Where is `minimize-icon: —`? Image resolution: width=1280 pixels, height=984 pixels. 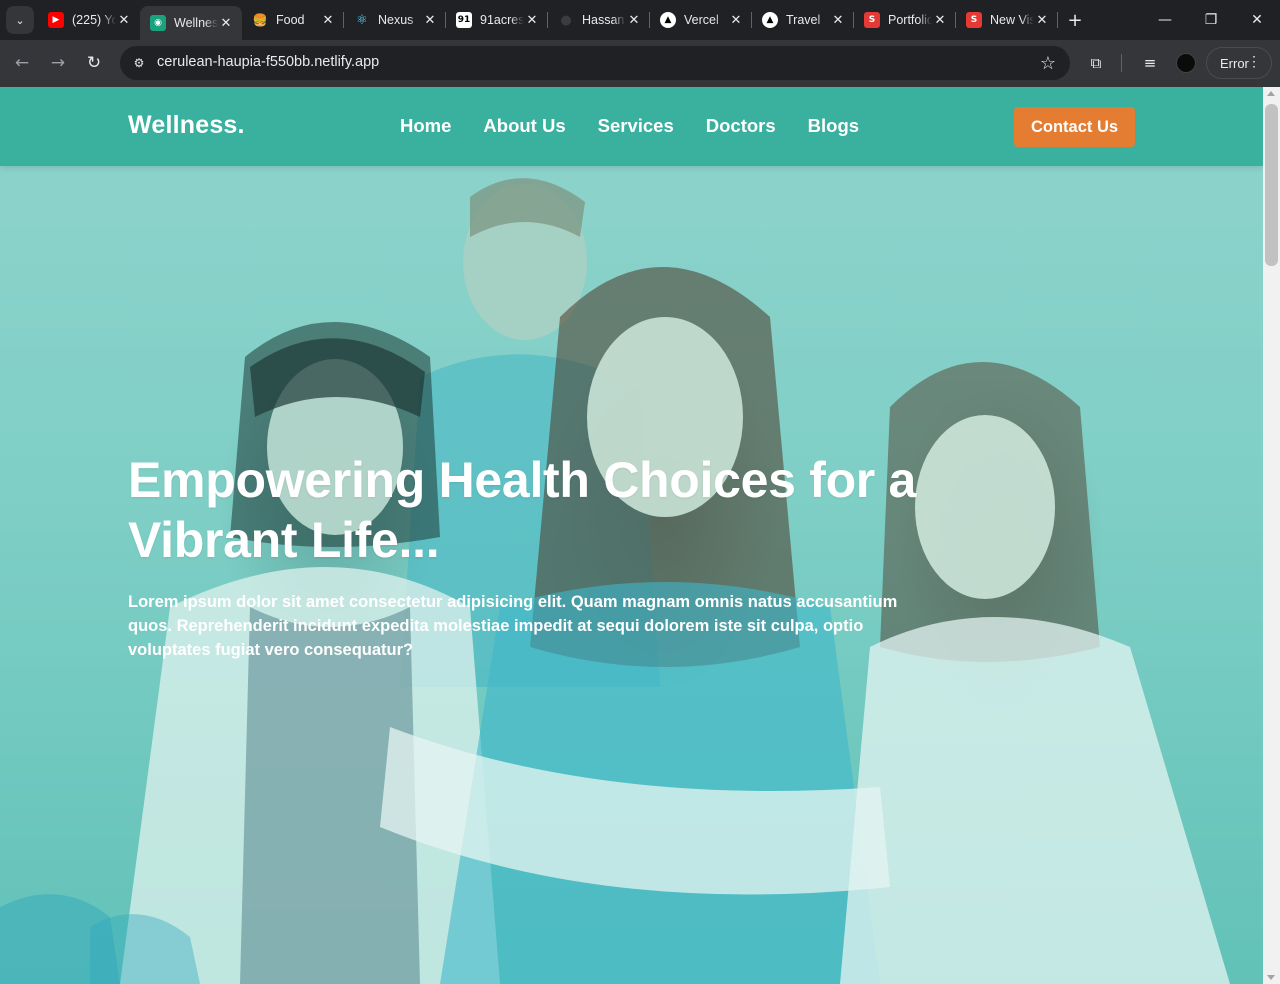
minimize-icon: — is located at coordinates (1165, 20).